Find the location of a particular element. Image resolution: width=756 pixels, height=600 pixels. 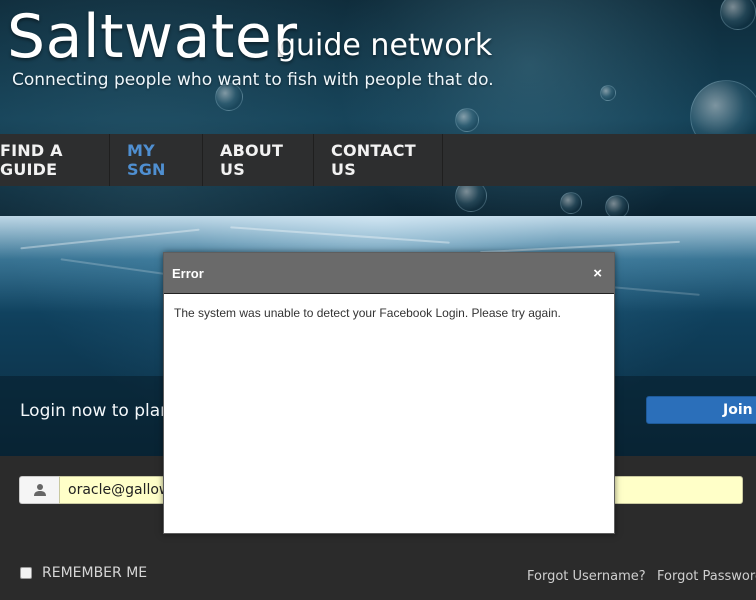

brand-logo-sub: guide network is located at coordinates (384, 45).